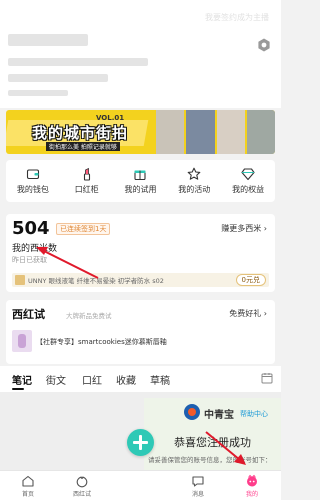 This screenshot has width=320, height=500. I want to click on earn-more-link: 赚更多西米 ›, so click(244, 228).